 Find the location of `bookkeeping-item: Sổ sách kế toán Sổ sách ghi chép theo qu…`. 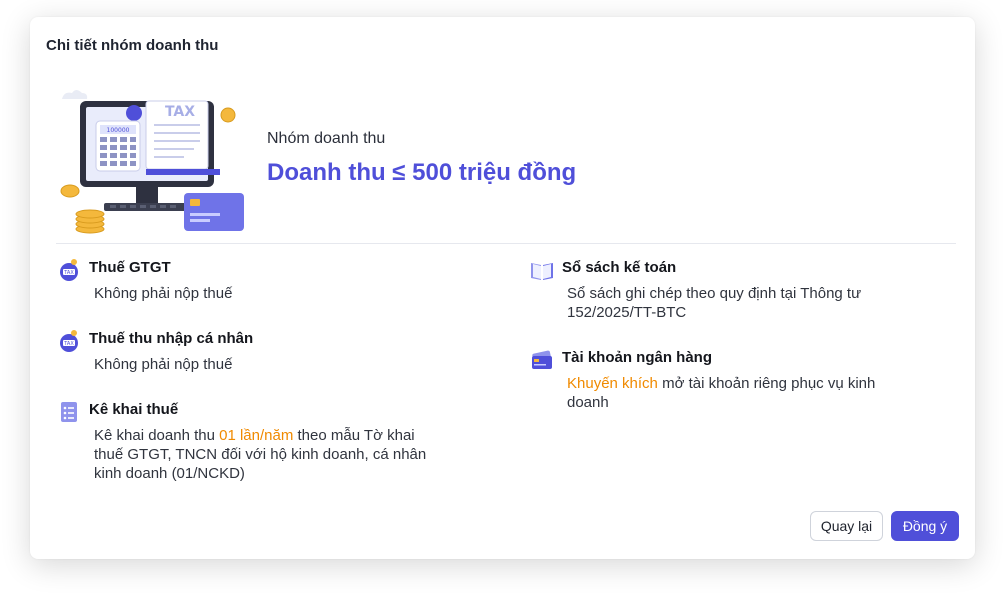

bookkeeping-item: Sổ sách kế toán Sổ sách ghi chép theo qu… is located at coordinates (740, 293).